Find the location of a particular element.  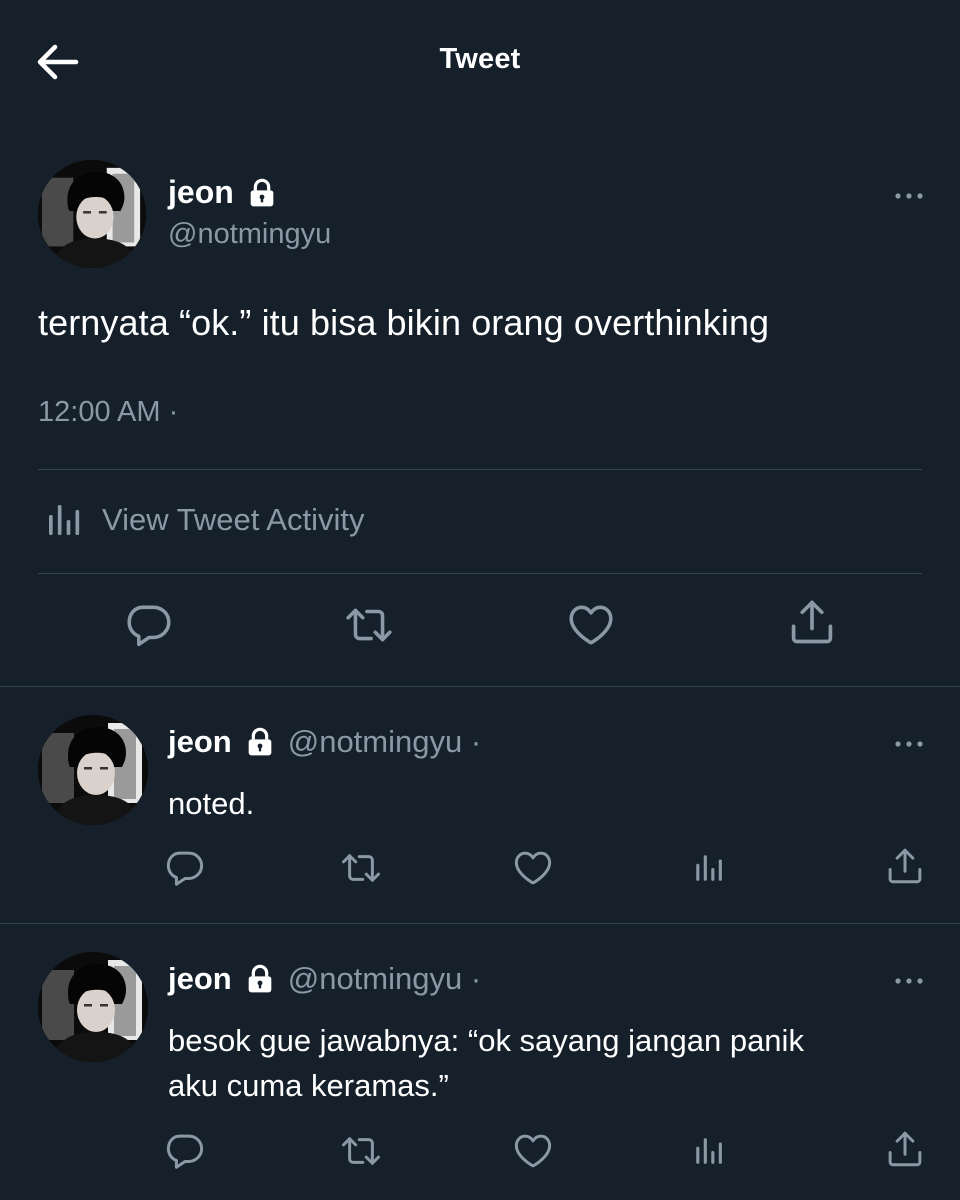

reply-text-line: aku cuma keramas.” is located at coordinates (308, 1085).